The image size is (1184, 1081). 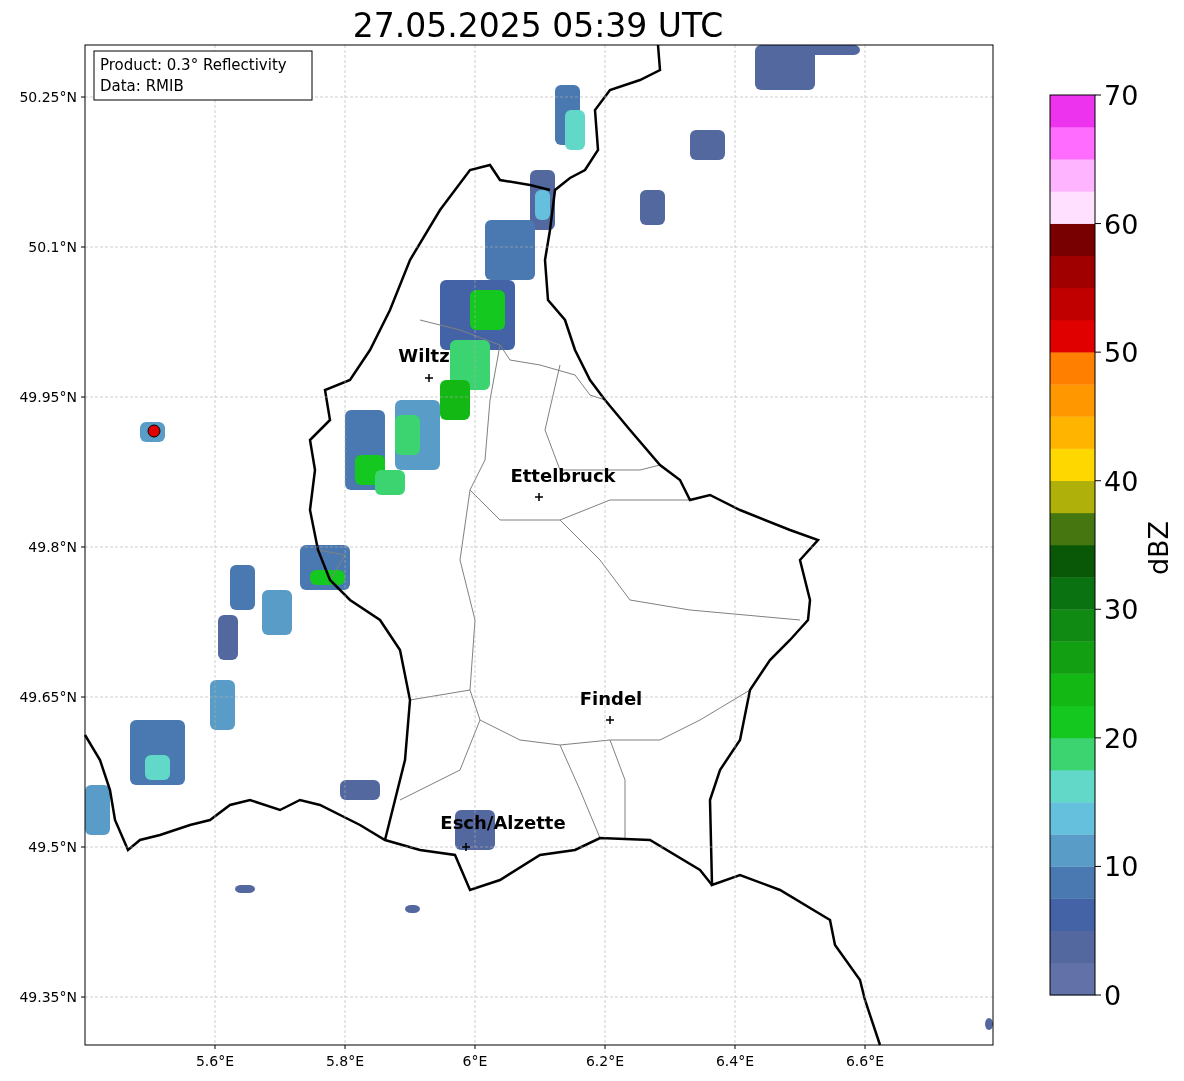 What do you see at coordinates (48, 697) in the screenshot?
I see `latitude-label: 49.65°N` at bounding box center [48, 697].